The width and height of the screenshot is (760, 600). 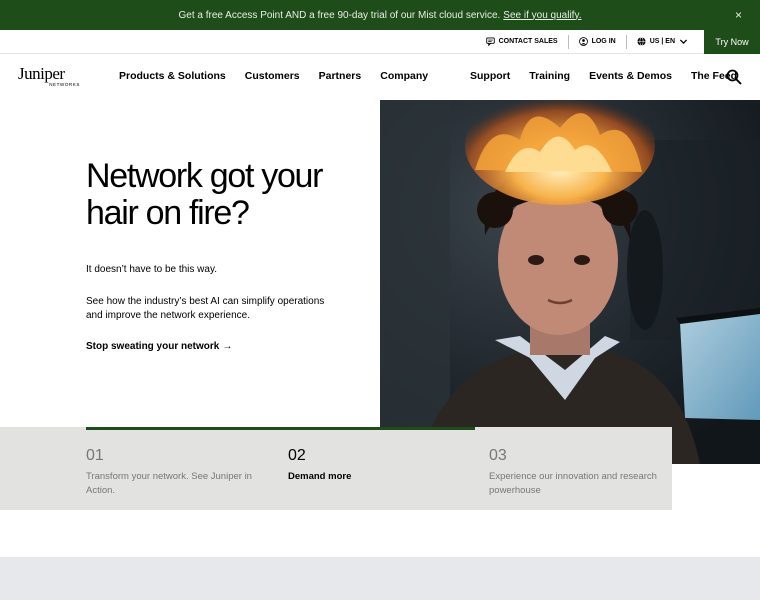 I want to click on utility-bar: CONTACT SALES LOG IN US | EN Try Now, so click(x=380, y=41).